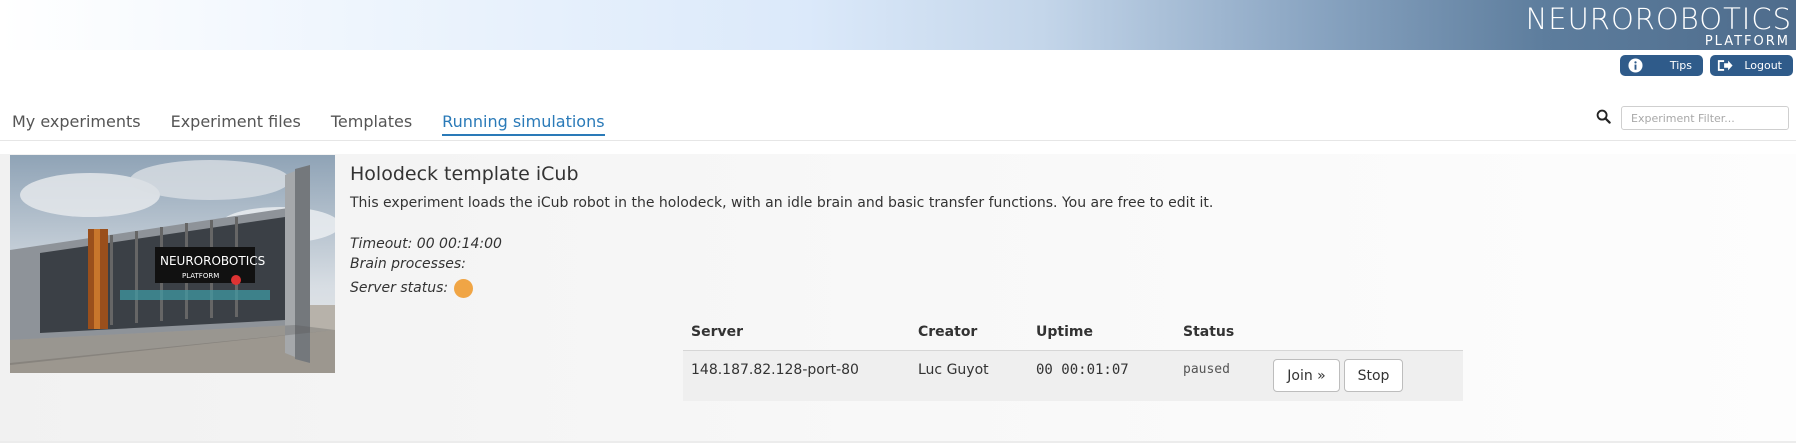 The width and height of the screenshot is (1796, 443). I want to click on server-cell: 148.187.82.128-port-80, so click(775, 370).